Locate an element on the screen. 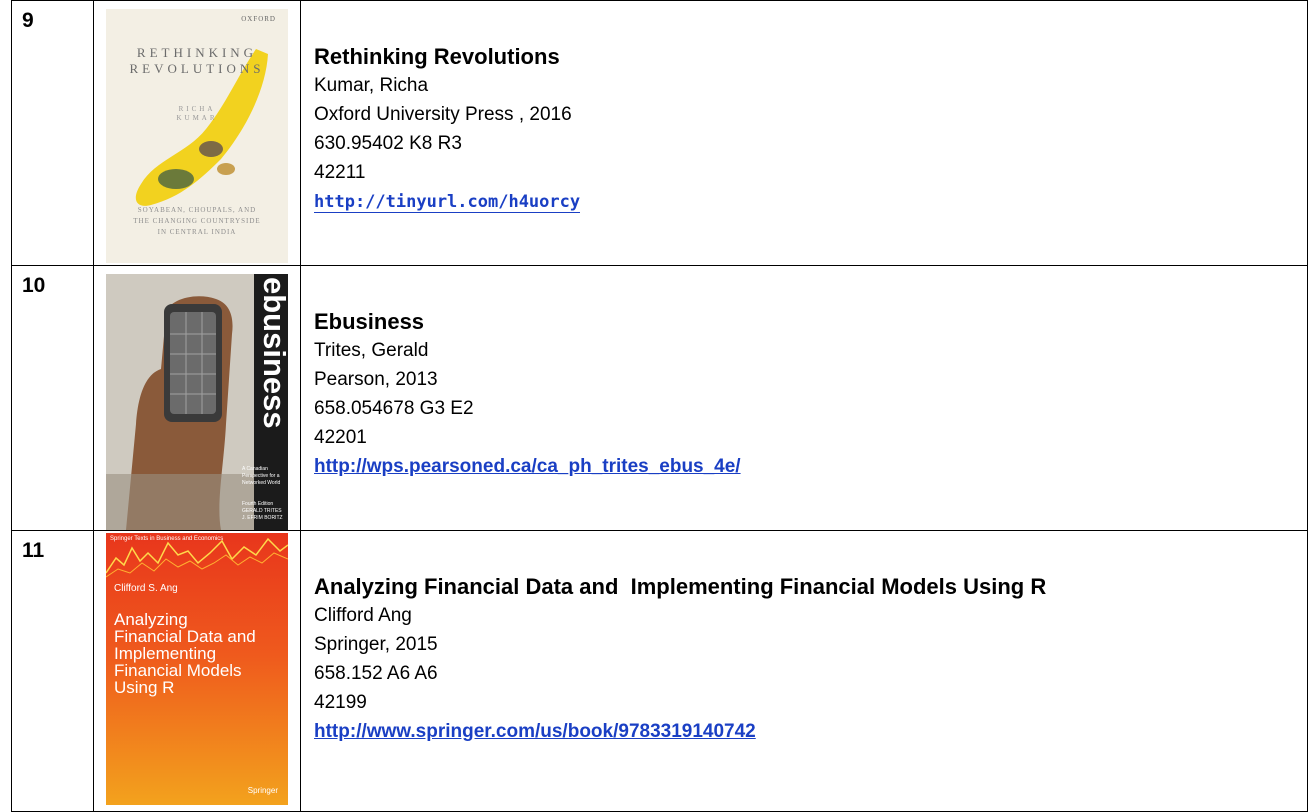  row-number: 9 is located at coordinates (28, 20).